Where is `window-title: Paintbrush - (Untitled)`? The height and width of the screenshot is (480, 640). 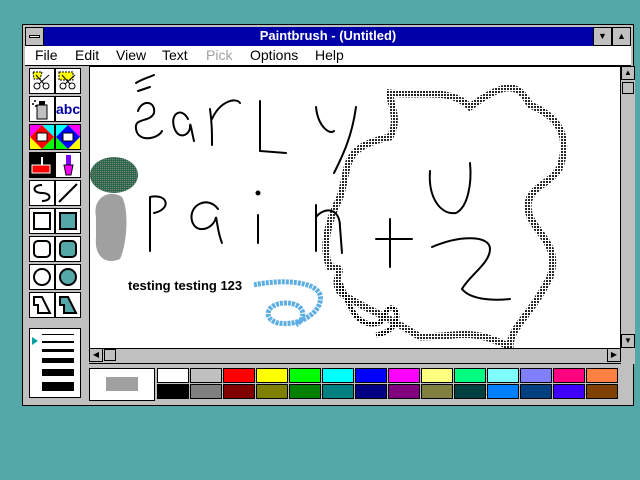 window-title: Paintbrush - (Untitled) is located at coordinates (328, 35).